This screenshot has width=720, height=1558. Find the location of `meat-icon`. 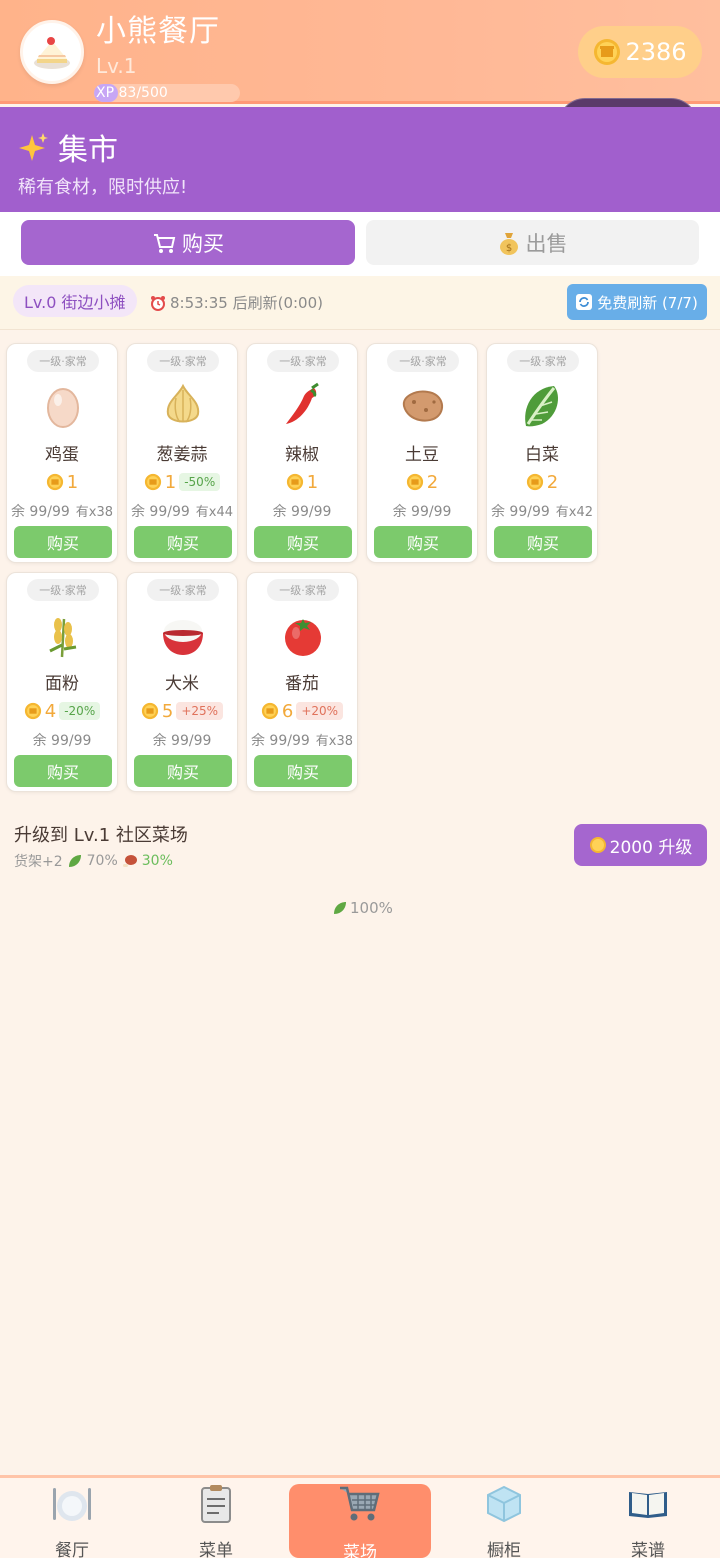

meat-icon is located at coordinates (129, 861).